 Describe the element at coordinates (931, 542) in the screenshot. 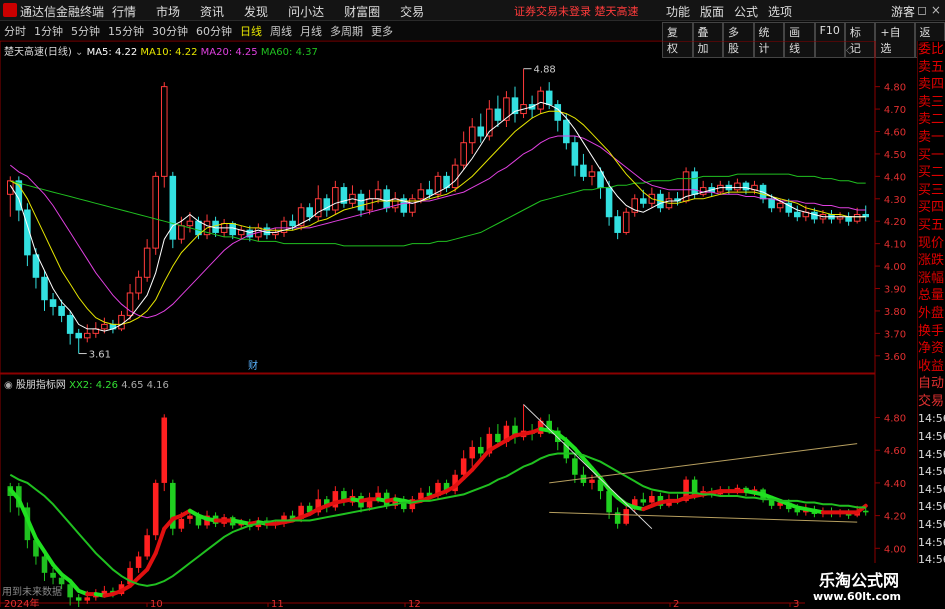

I see `lower-panel-item-9: 14:56` at that location.